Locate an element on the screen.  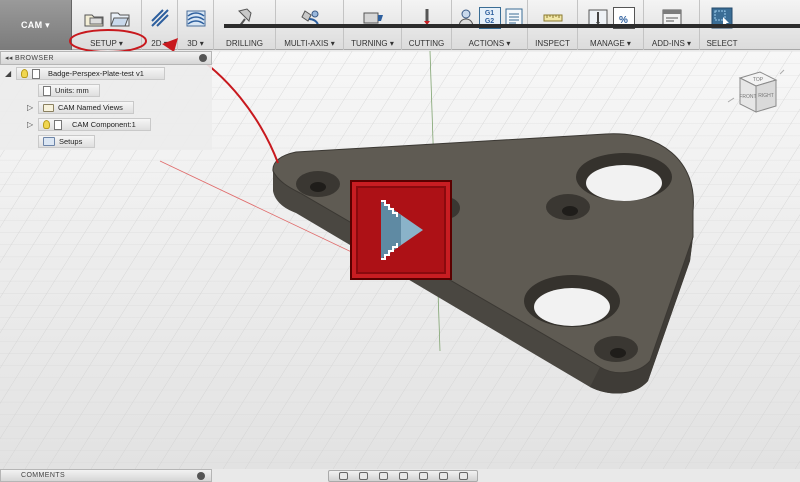
root-label: Badge-Perspex-Plate-test v1 is located at coordinates (96, 73).